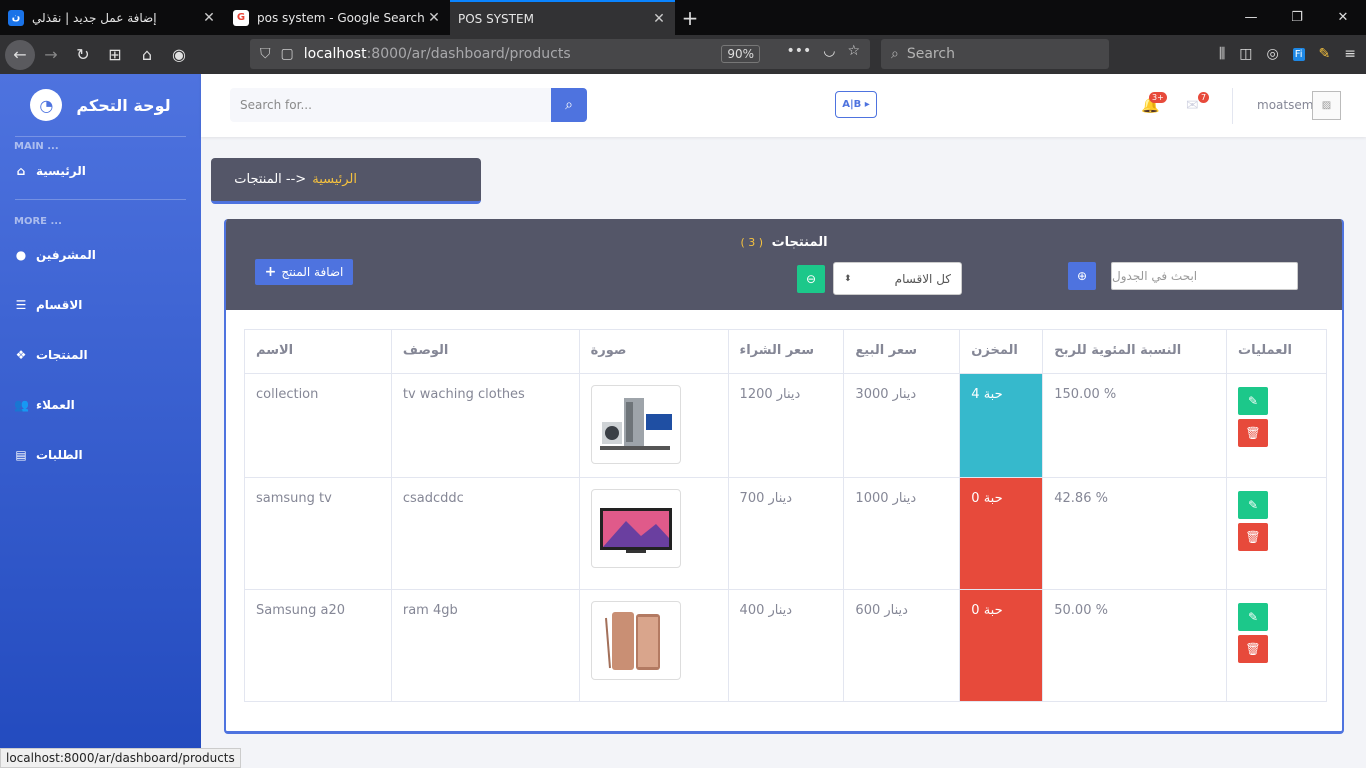 This screenshot has width=1366, height=768. What do you see at coordinates (562, 17) in the screenshot?
I see `browser-tab-3: POS SYSTEM ✕` at bounding box center [562, 17].